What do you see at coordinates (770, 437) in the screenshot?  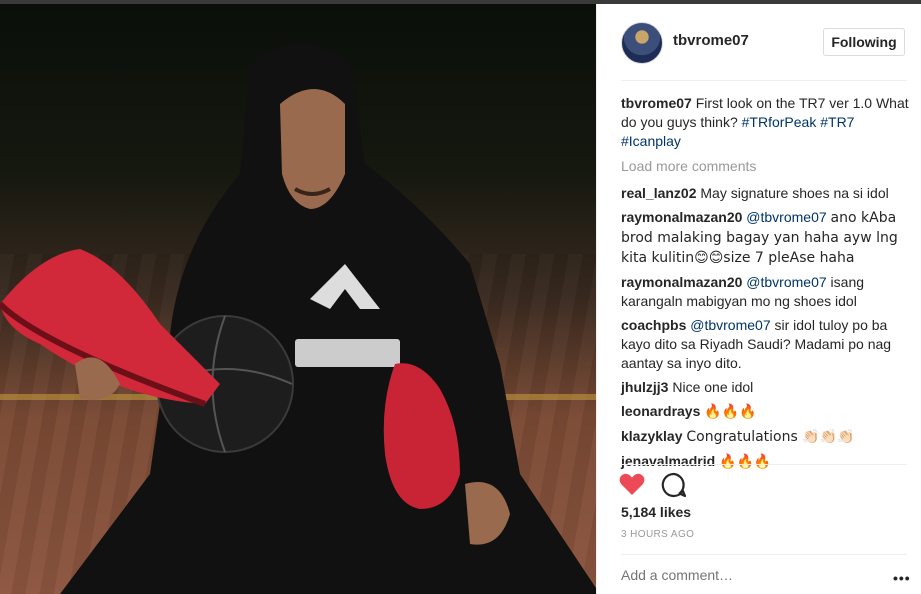 I see `comment-text: Congratulations 👏🏻👏🏻👏🏻` at bounding box center [770, 437].